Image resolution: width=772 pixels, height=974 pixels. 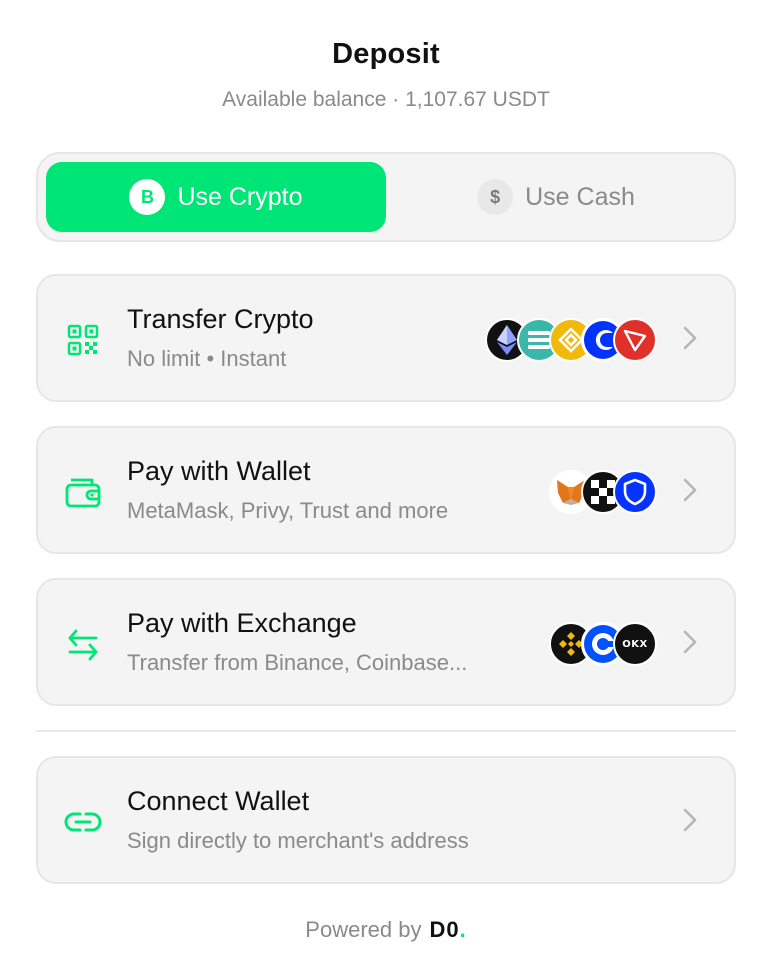 What do you see at coordinates (386, 54) in the screenshot?
I see `page-title: Deposit` at bounding box center [386, 54].